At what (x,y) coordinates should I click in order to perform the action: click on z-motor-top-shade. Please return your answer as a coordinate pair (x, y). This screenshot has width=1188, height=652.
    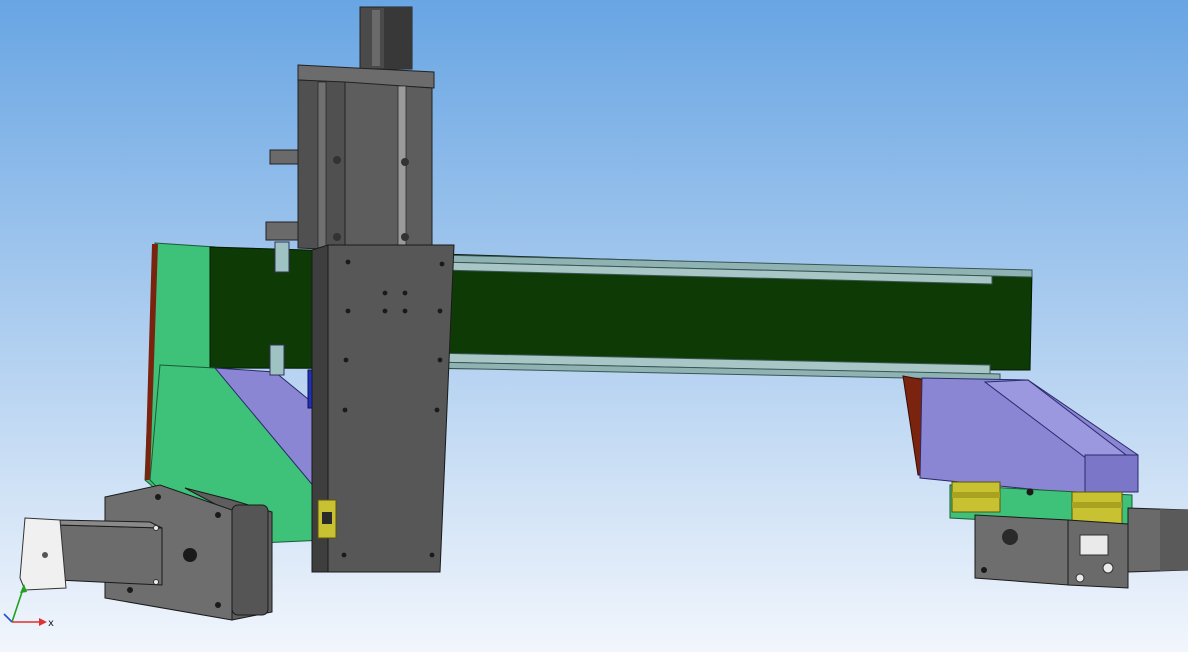
    Looking at the image, I should click on (398, 38).